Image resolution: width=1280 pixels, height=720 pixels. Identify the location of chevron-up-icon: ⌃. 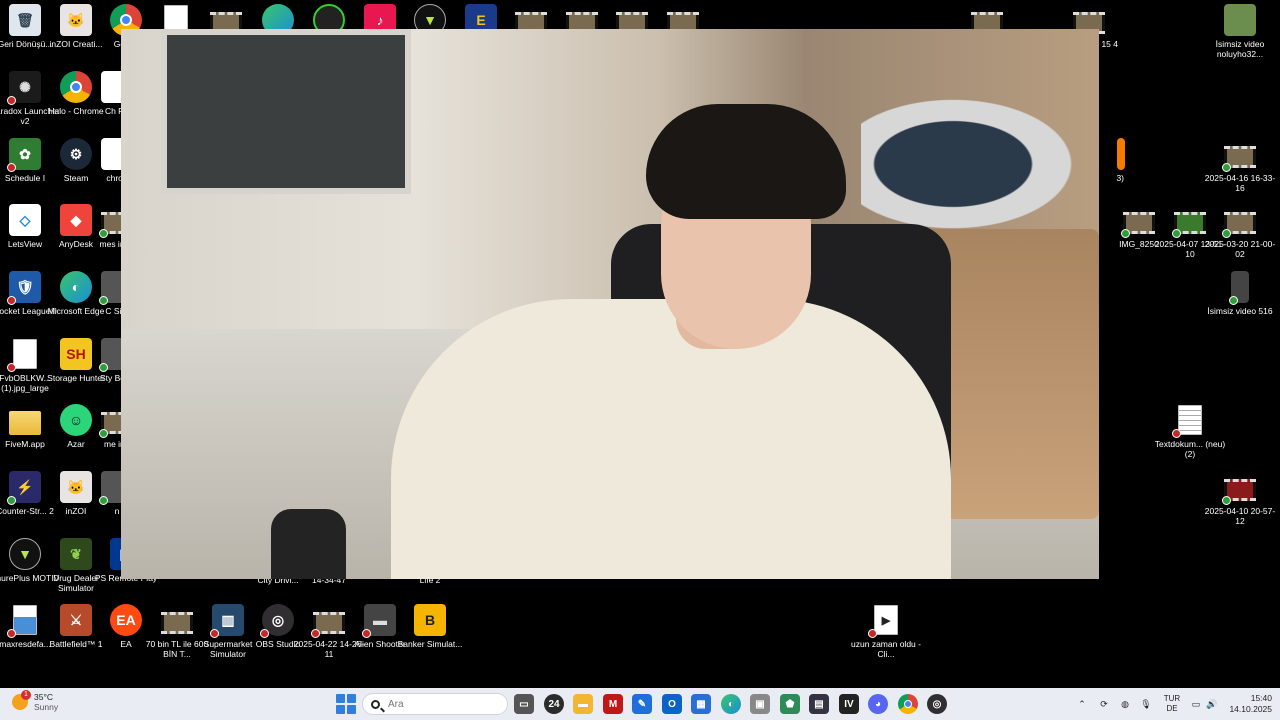
(1082, 703).